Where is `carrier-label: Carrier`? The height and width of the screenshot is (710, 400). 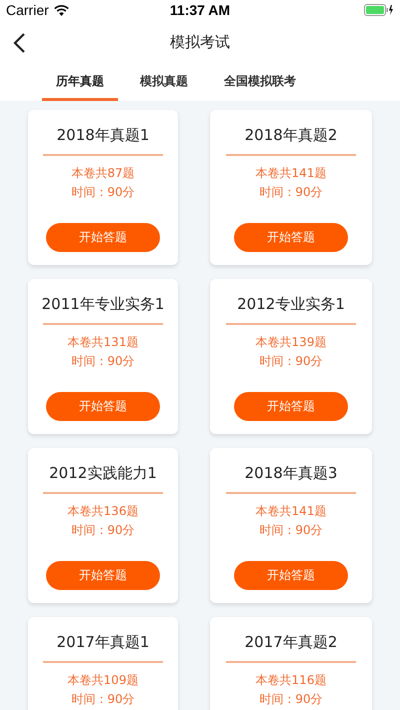
carrier-label: Carrier is located at coordinates (27, 10).